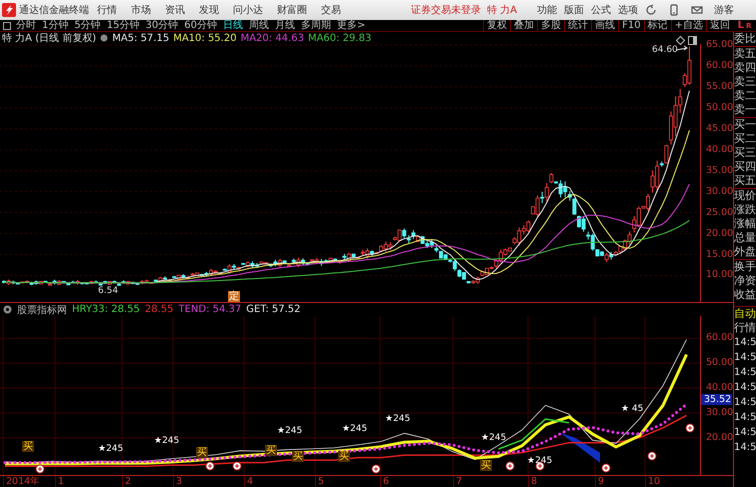 This screenshot has width=756, height=487. What do you see at coordinates (351, 25) in the screenshot?
I see `period-tab: 更多>` at bounding box center [351, 25].